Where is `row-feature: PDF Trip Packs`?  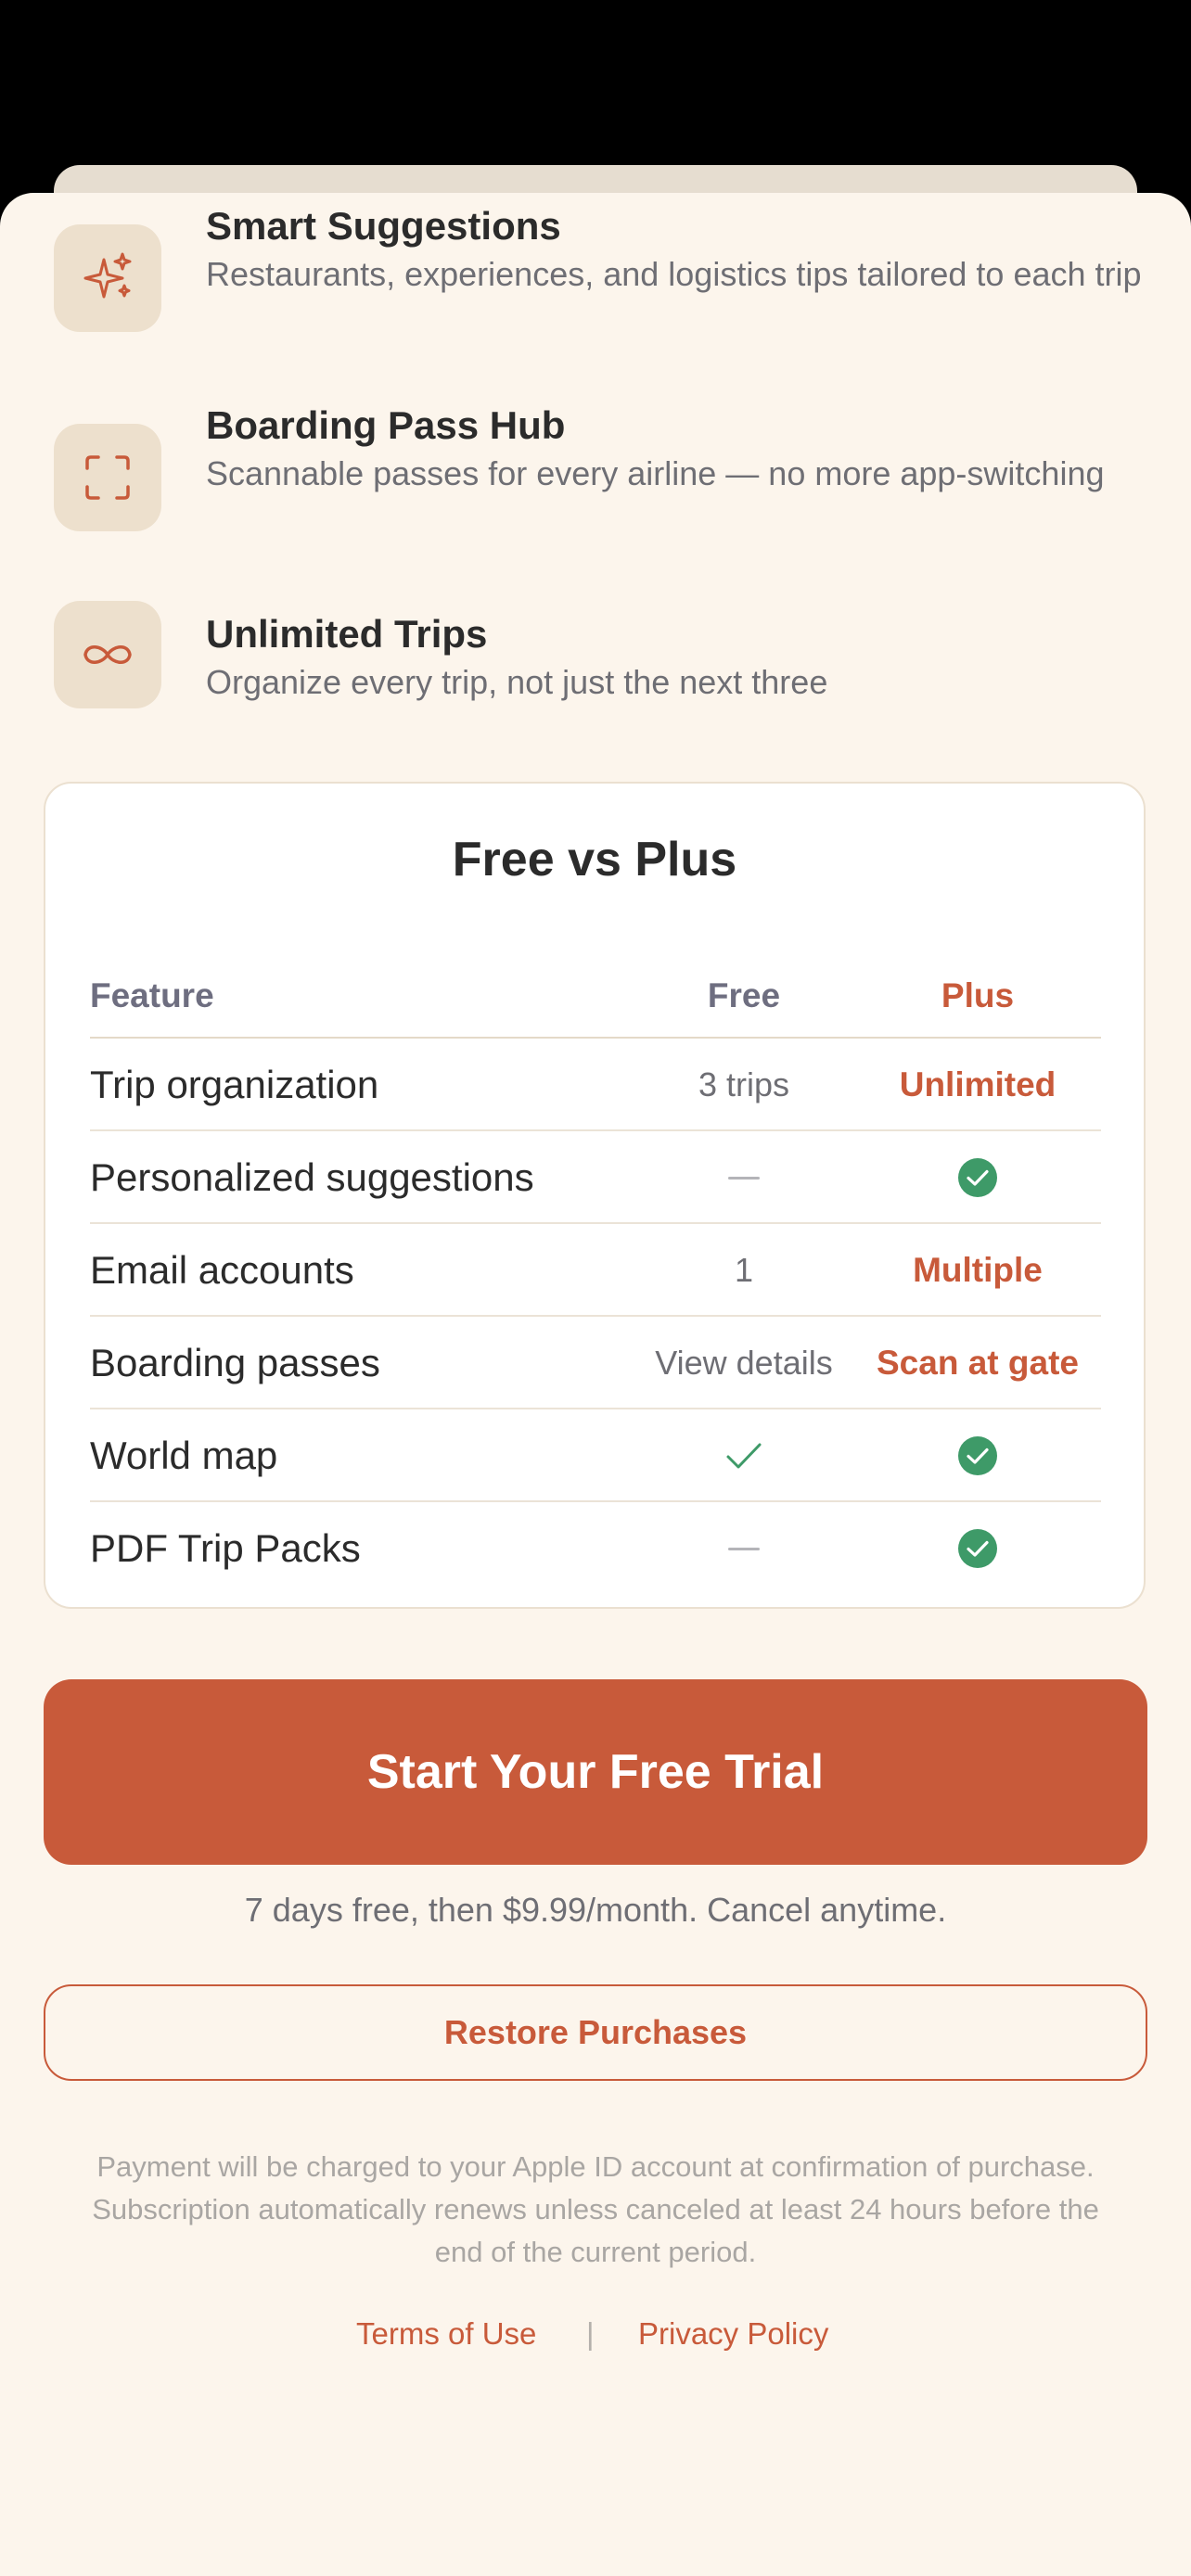
row-feature: PDF Trip Packs is located at coordinates (225, 1548).